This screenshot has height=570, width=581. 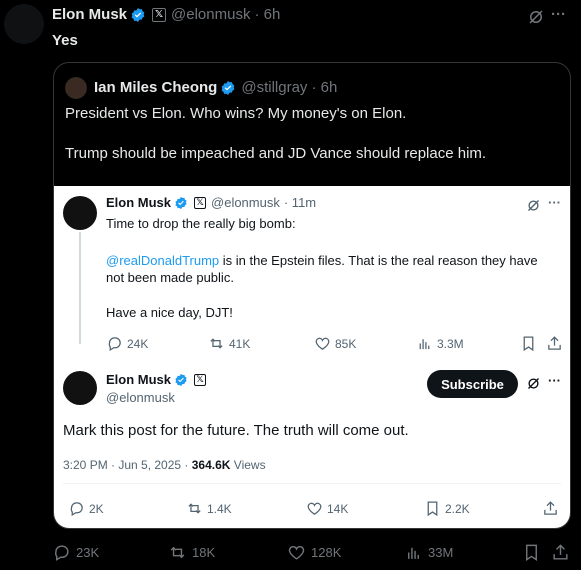 What do you see at coordinates (163, 260) in the screenshot?
I see `mention-link: @realDonaldTrump` at bounding box center [163, 260].